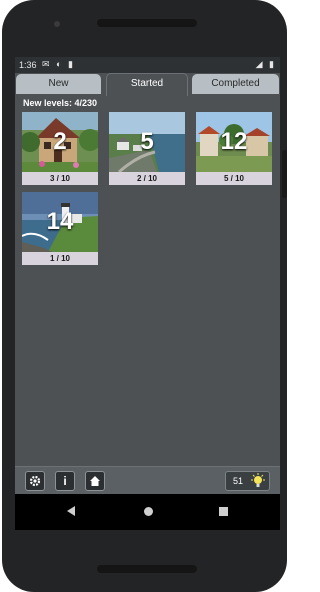 The height and width of the screenshot is (592, 320). Describe the element at coordinates (234, 178) in the screenshot. I see `level-progress: 5 / 10` at that location.